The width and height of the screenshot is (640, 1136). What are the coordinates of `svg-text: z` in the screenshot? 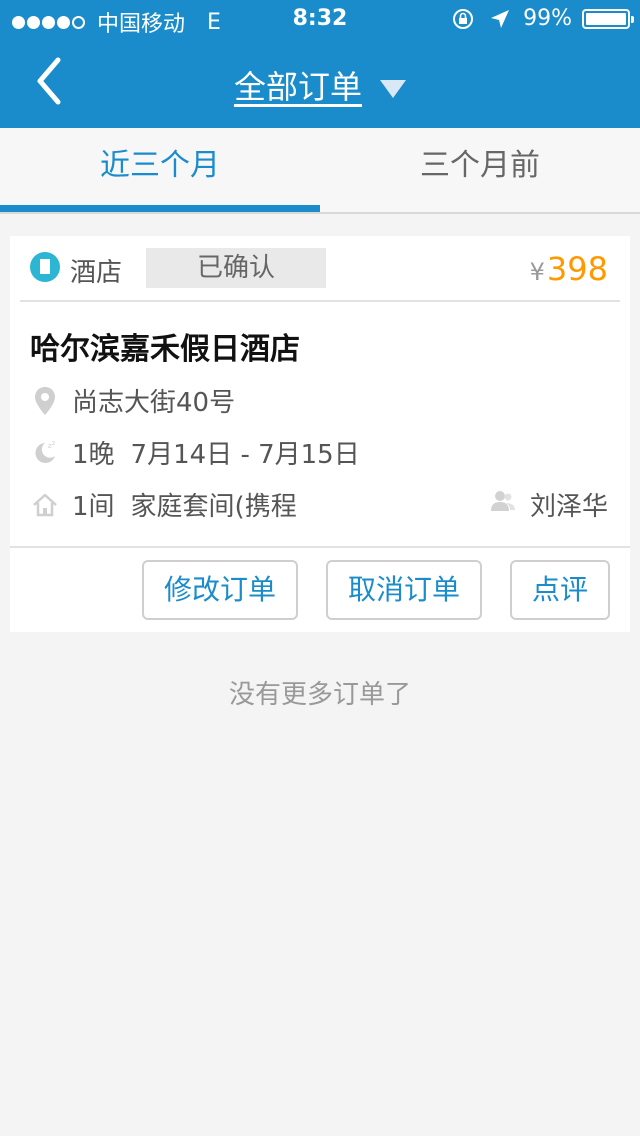 It's located at (53, 443).